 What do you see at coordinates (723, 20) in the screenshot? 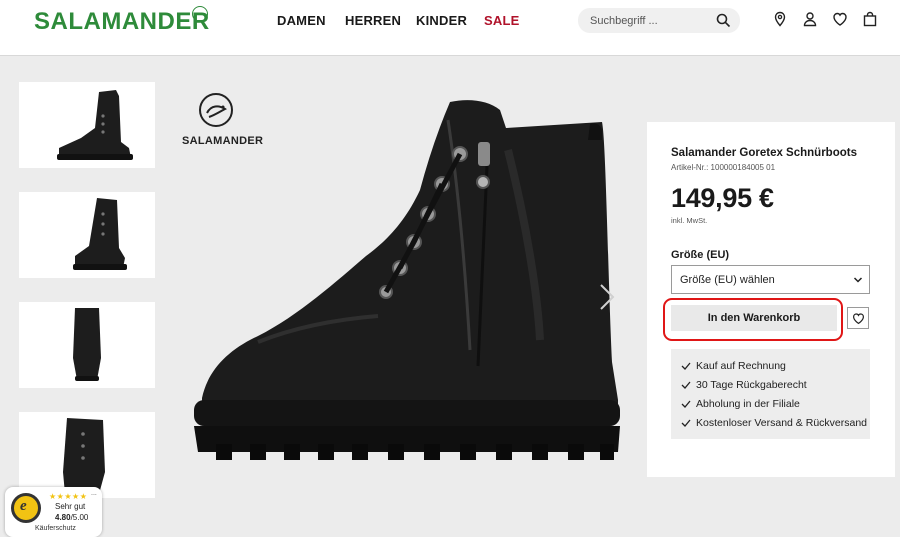
I see `search-icon` at bounding box center [723, 20].